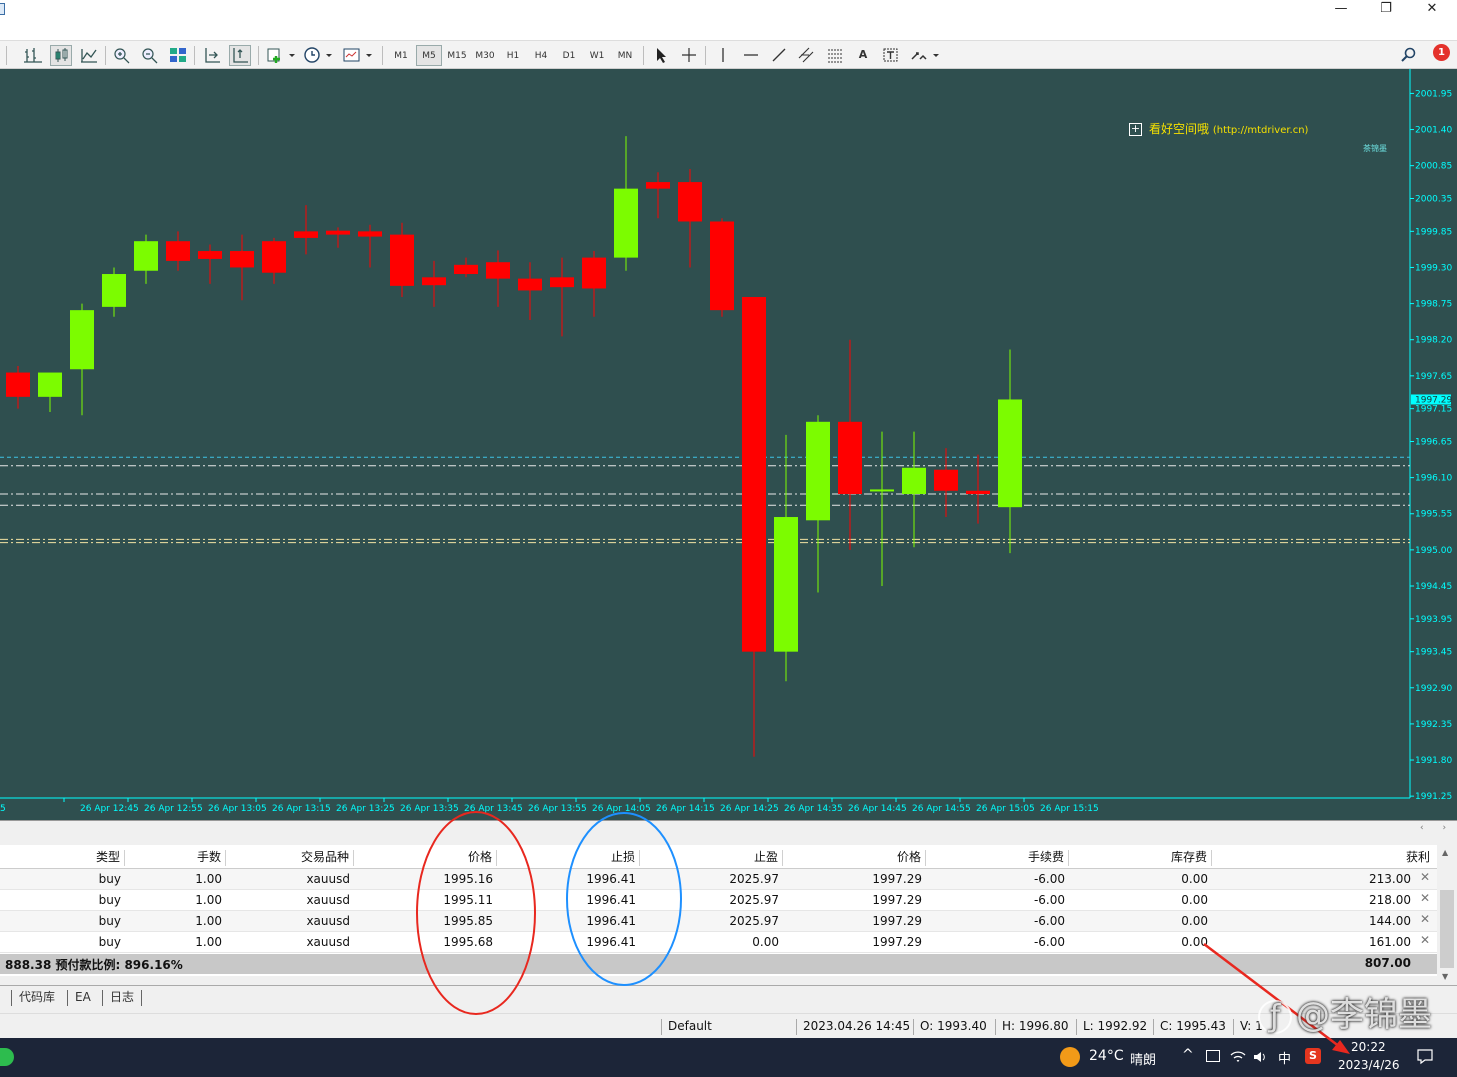  I want to click on timeframe-m30: M30, so click(485, 55).